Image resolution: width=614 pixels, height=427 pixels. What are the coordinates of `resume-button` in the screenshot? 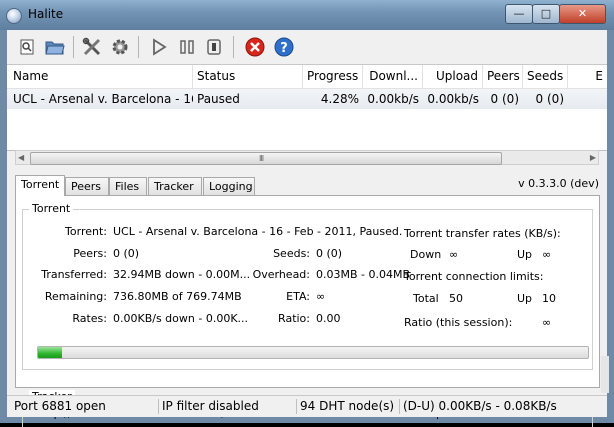 It's located at (159, 47).